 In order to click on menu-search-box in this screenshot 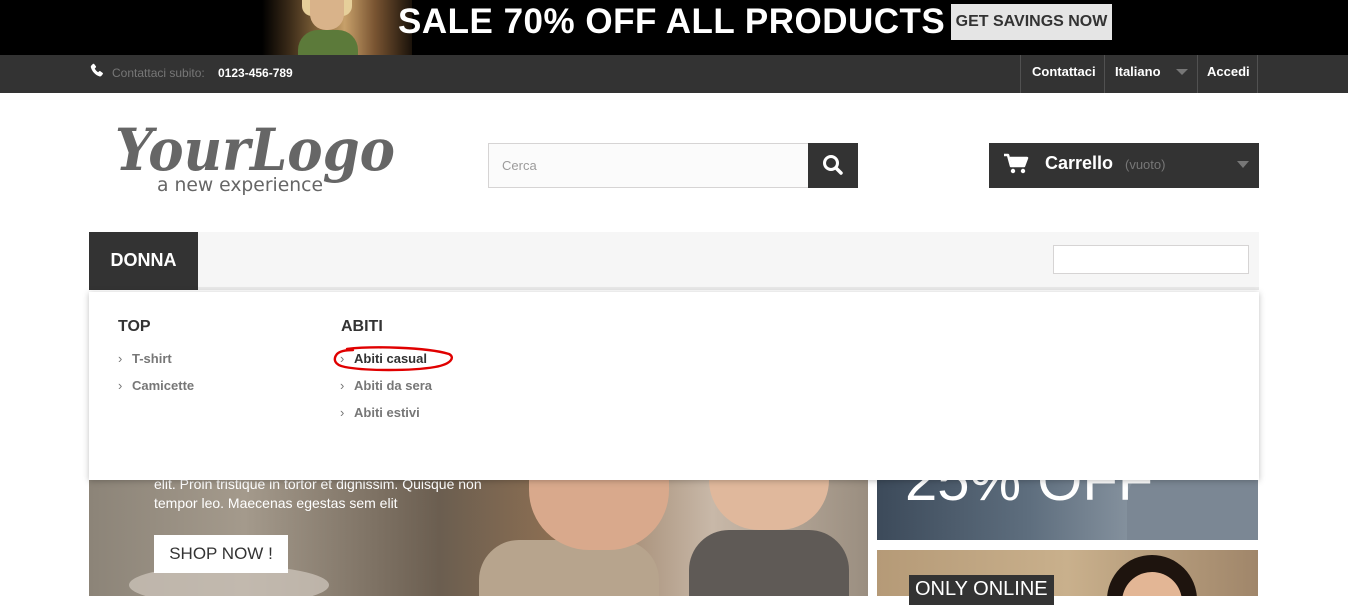, I will do `click(1151, 259)`.